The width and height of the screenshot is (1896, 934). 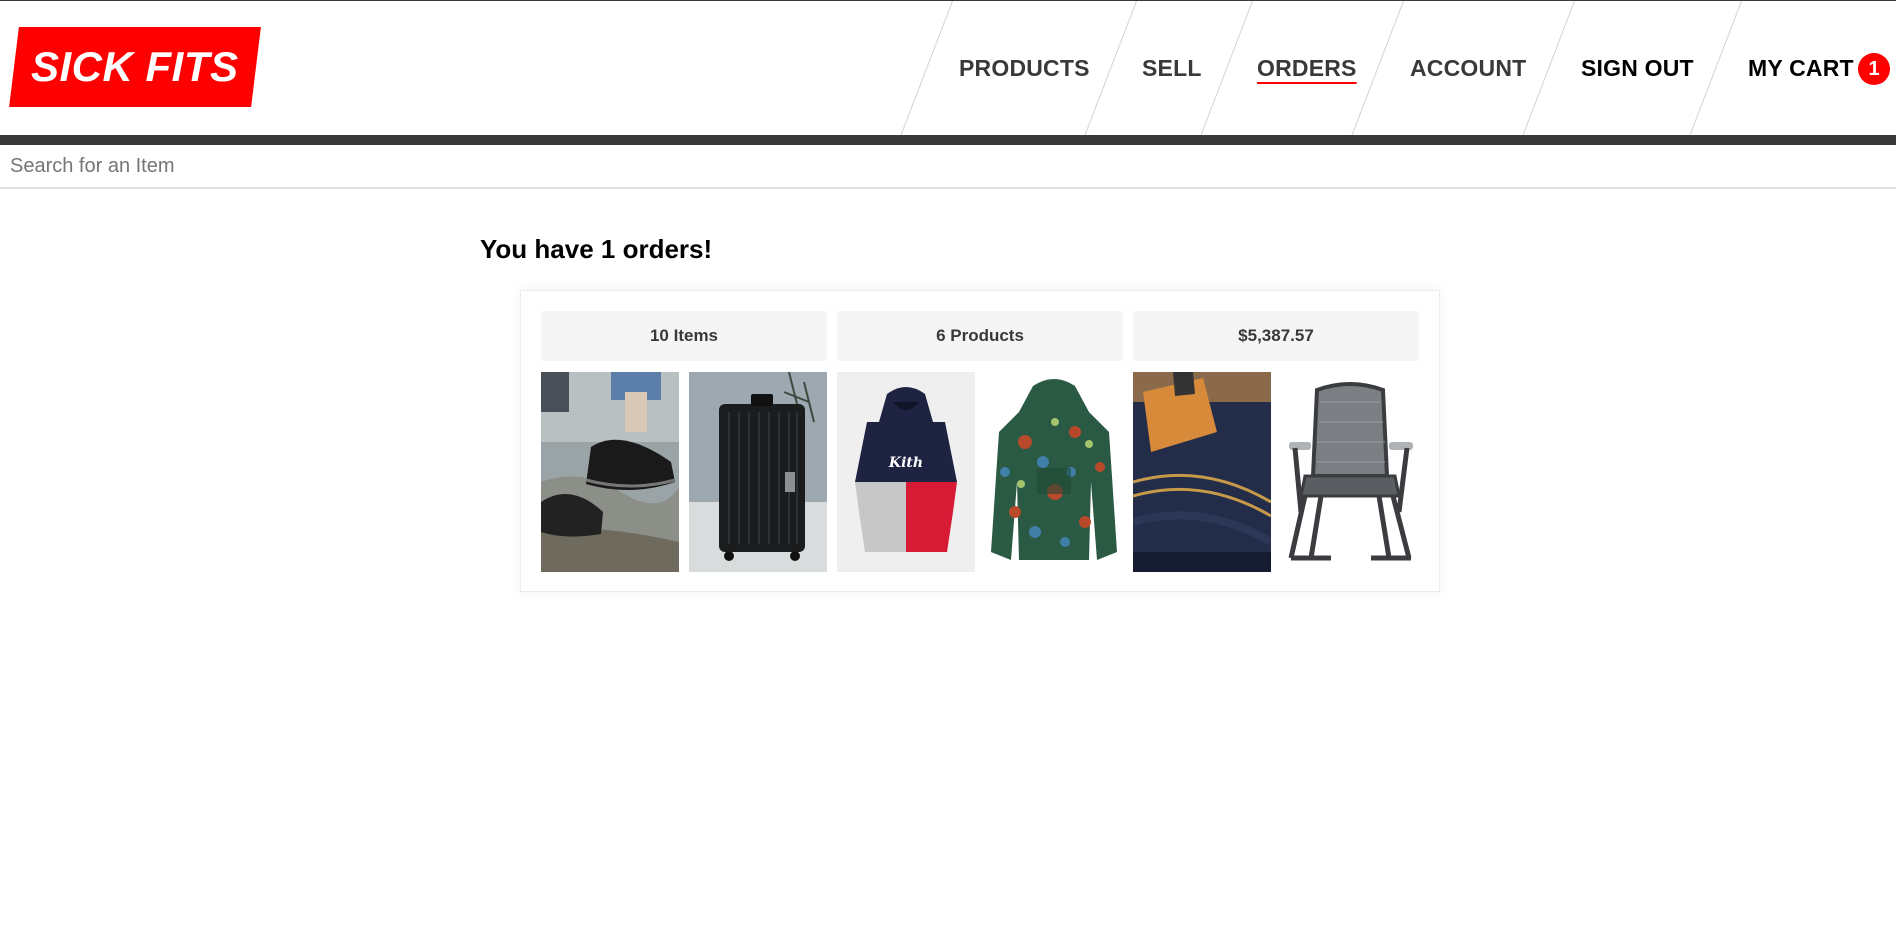 What do you see at coordinates (1468, 68) in the screenshot?
I see `nav-account: ACCOUNT` at bounding box center [1468, 68].